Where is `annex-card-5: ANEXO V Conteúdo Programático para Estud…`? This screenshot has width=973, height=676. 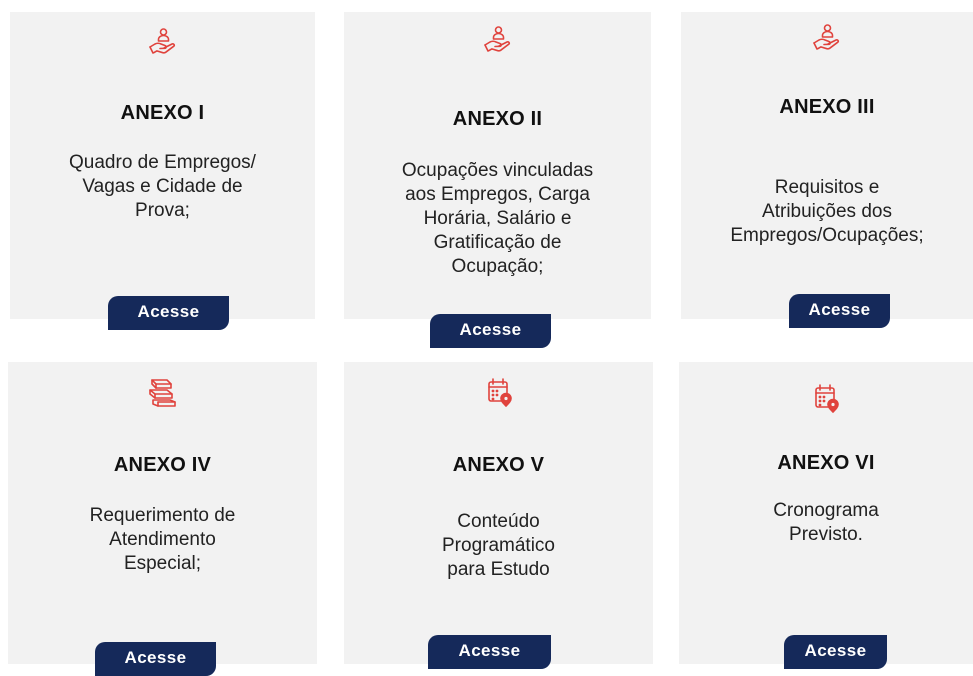 annex-card-5: ANEXO V Conteúdo Programático para Estud… is located at coordinates (498, 515).